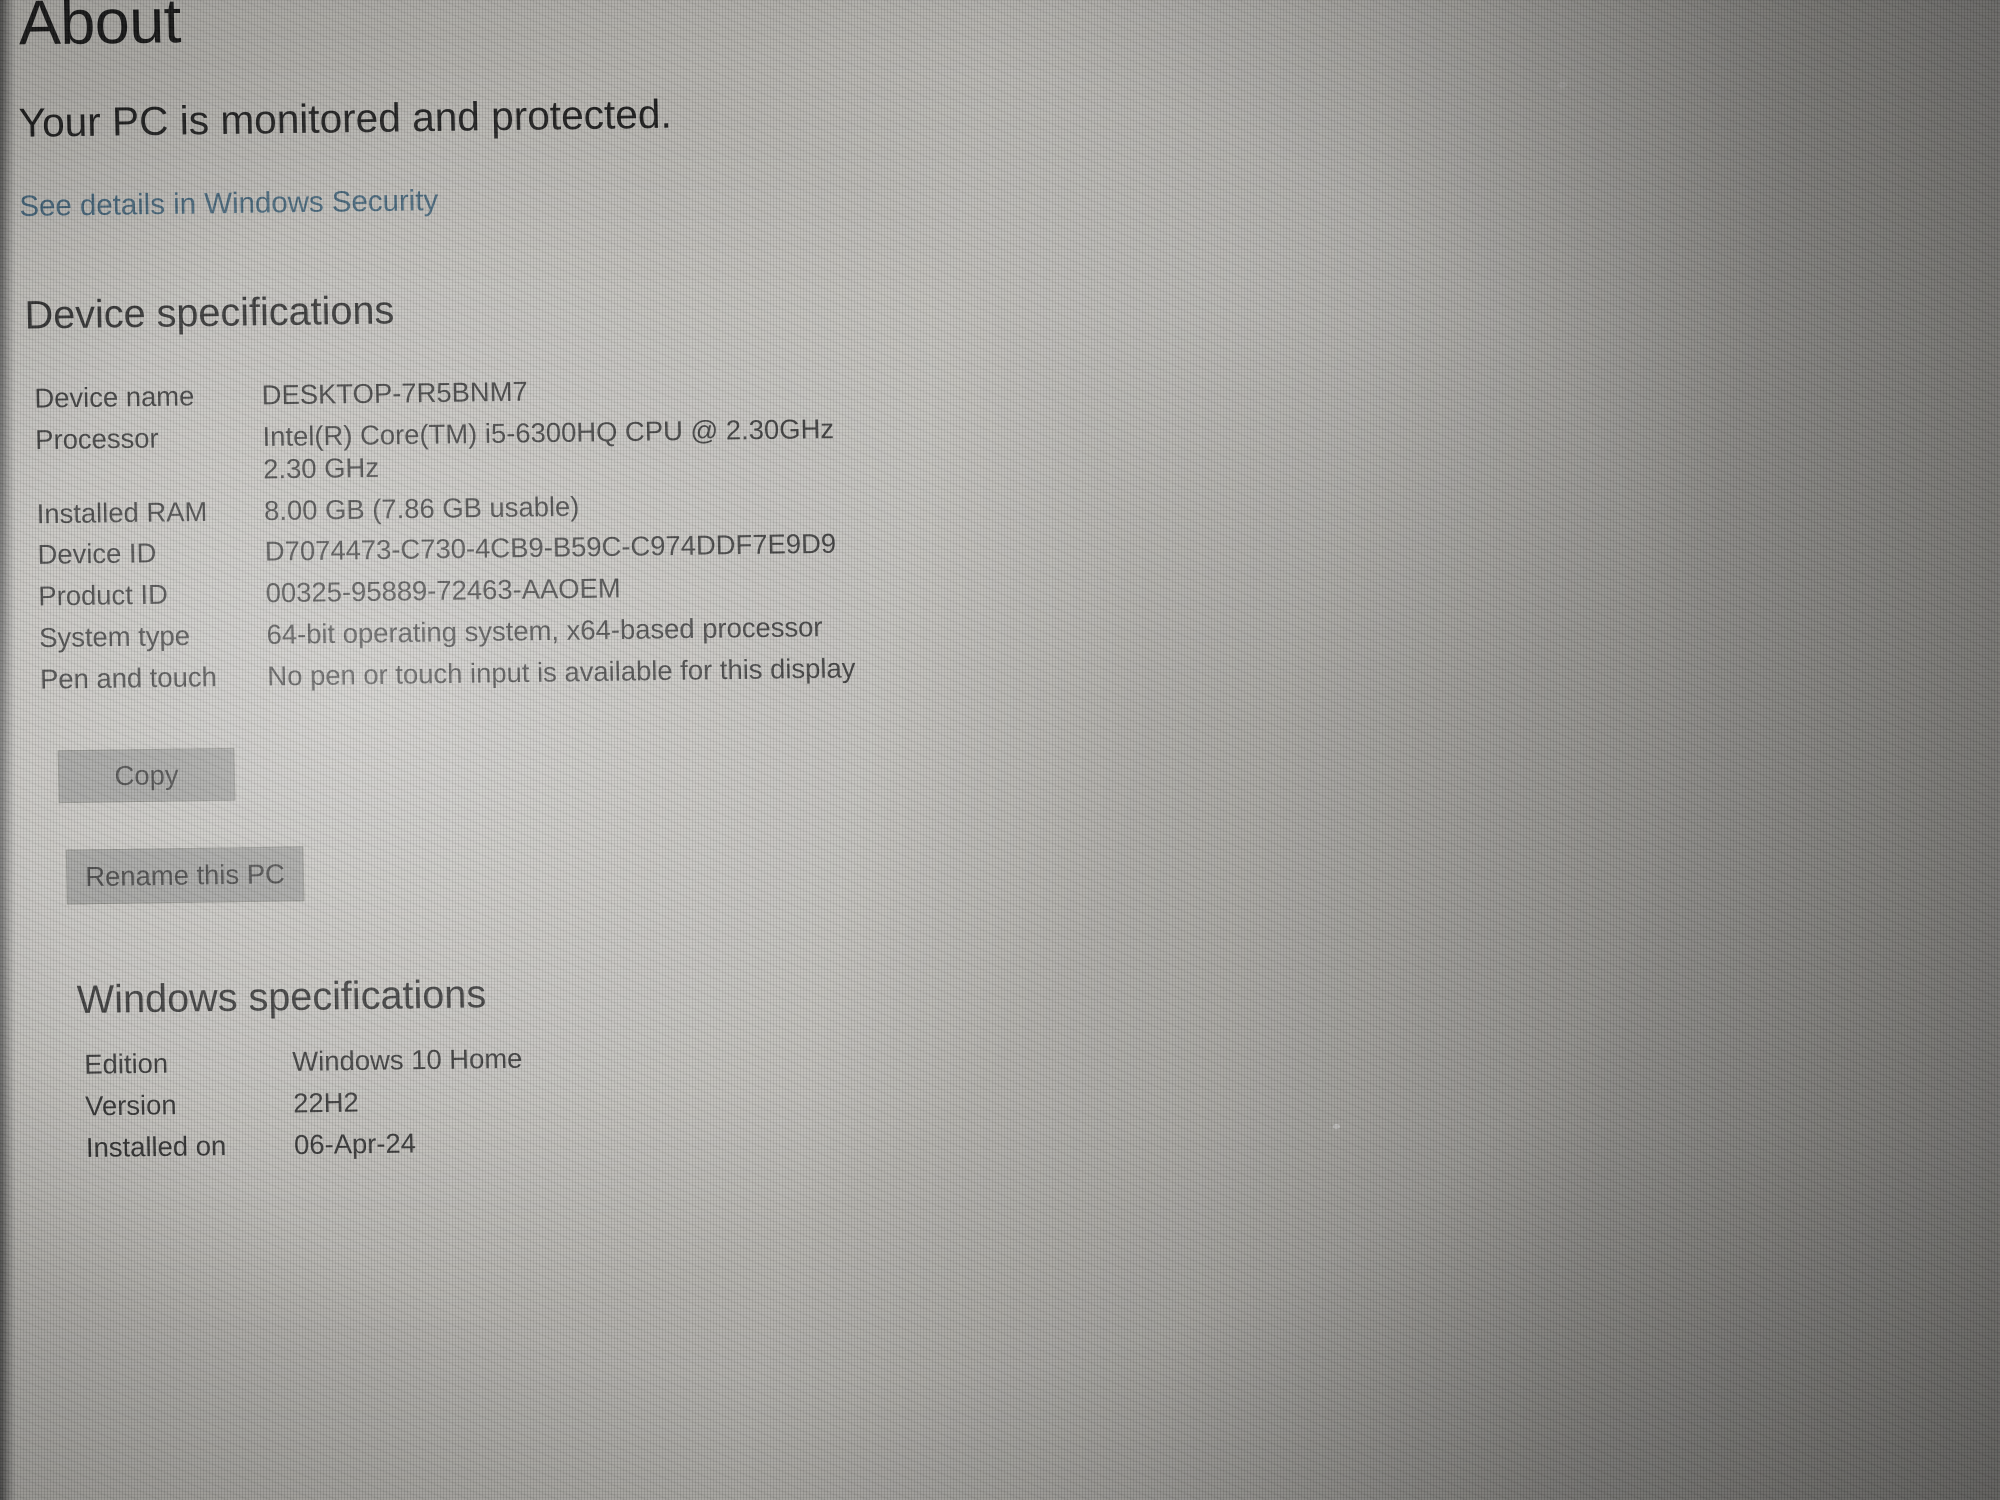 This screenshot has width=2000, height=1500. Describe the element at coordinates (326, 1103) in the screenshot. I see `spec-value: 22H2` at that location.